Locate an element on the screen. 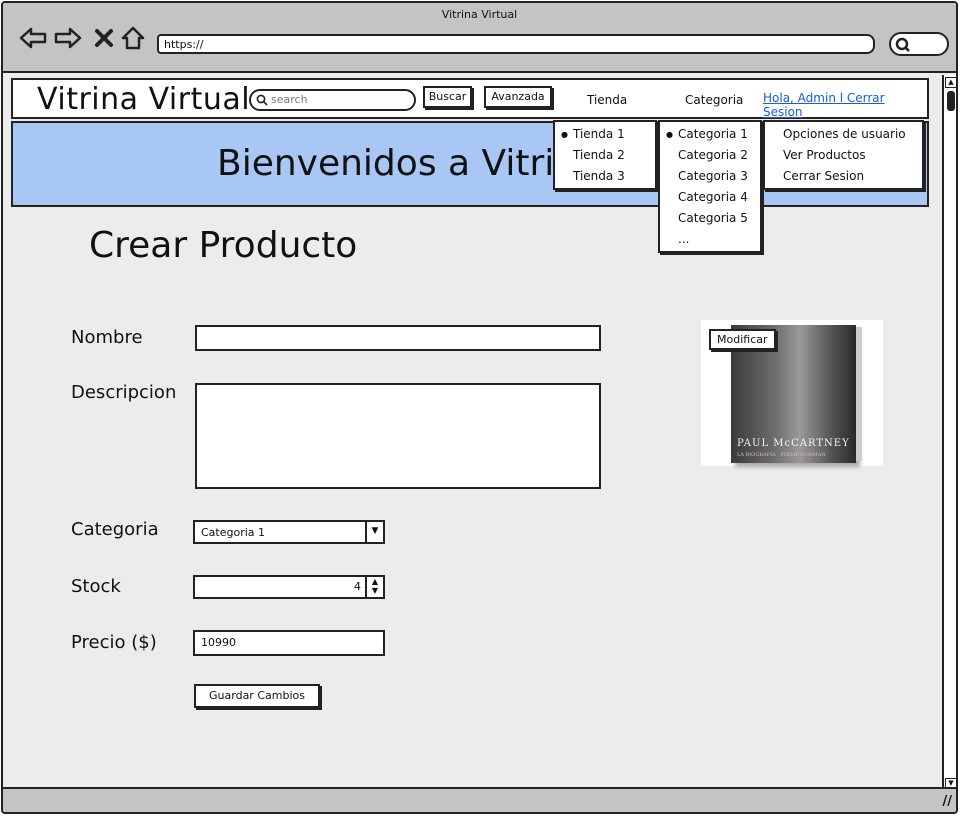  scroll-up-icon: ▲ is located at coordinates (950, 82).